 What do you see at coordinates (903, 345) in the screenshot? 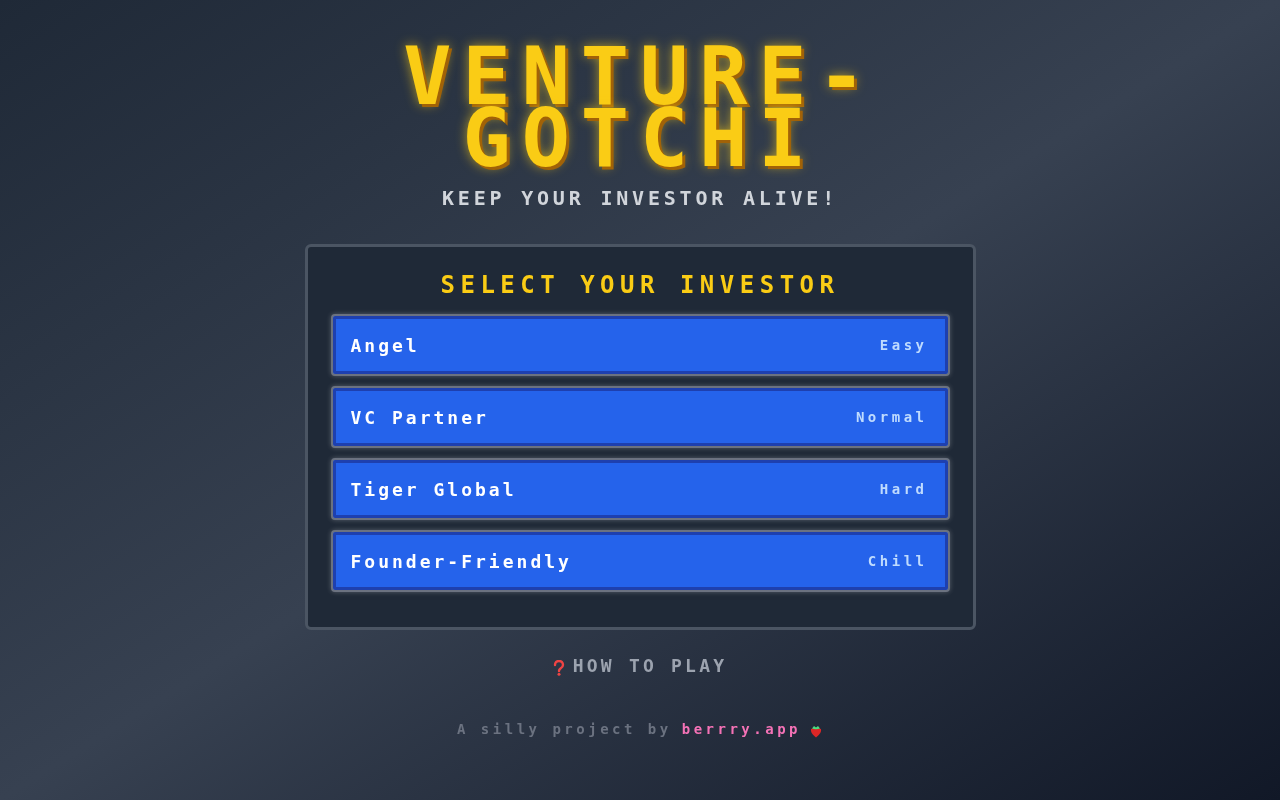
I see `difficulty-label: Easy` at bounding box center [903, 345].